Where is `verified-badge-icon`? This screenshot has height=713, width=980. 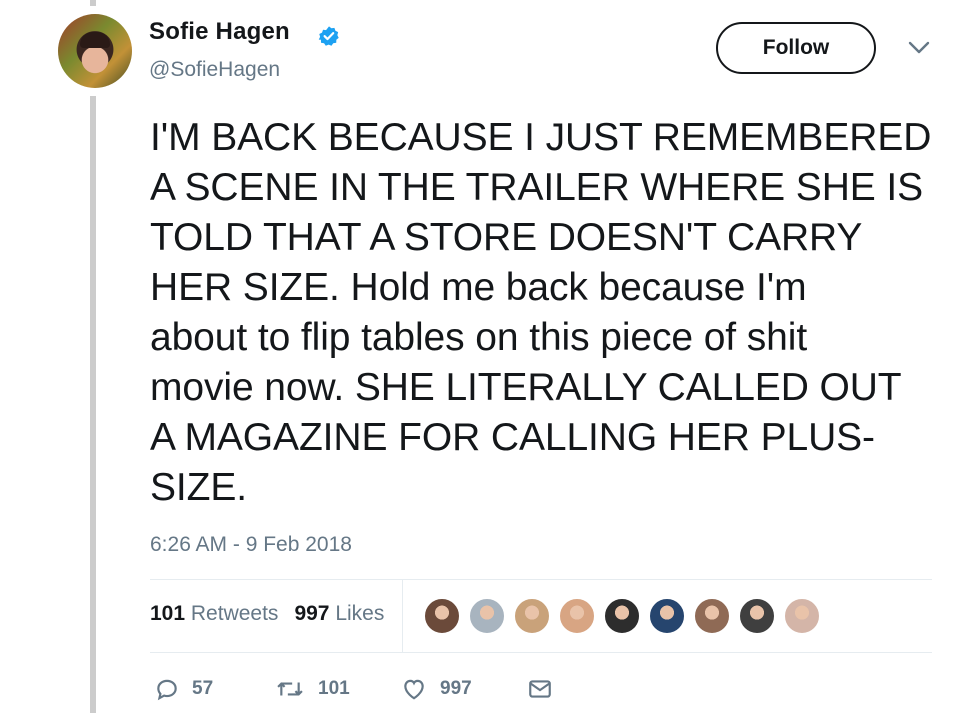 verified-badge-icon is located at coordinates (328, 36).